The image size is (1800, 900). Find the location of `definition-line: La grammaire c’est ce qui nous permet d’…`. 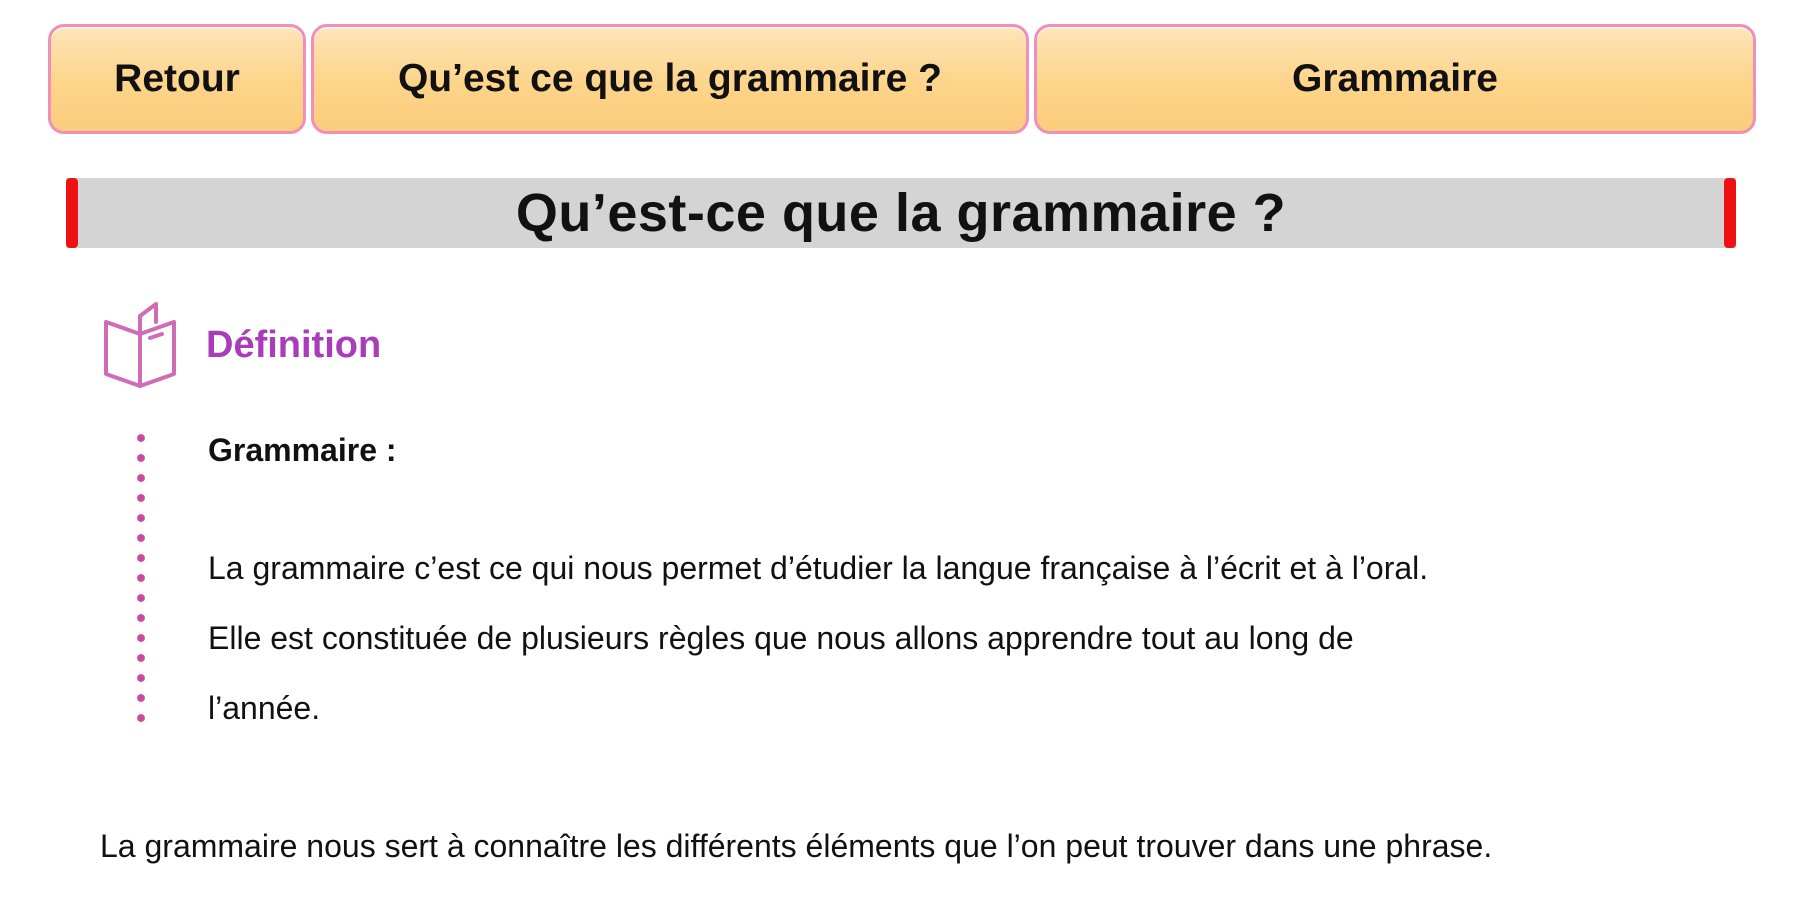

definition-line: La grammaire c’est ce qui nous permet d’… is located at coordinates (818, 568).